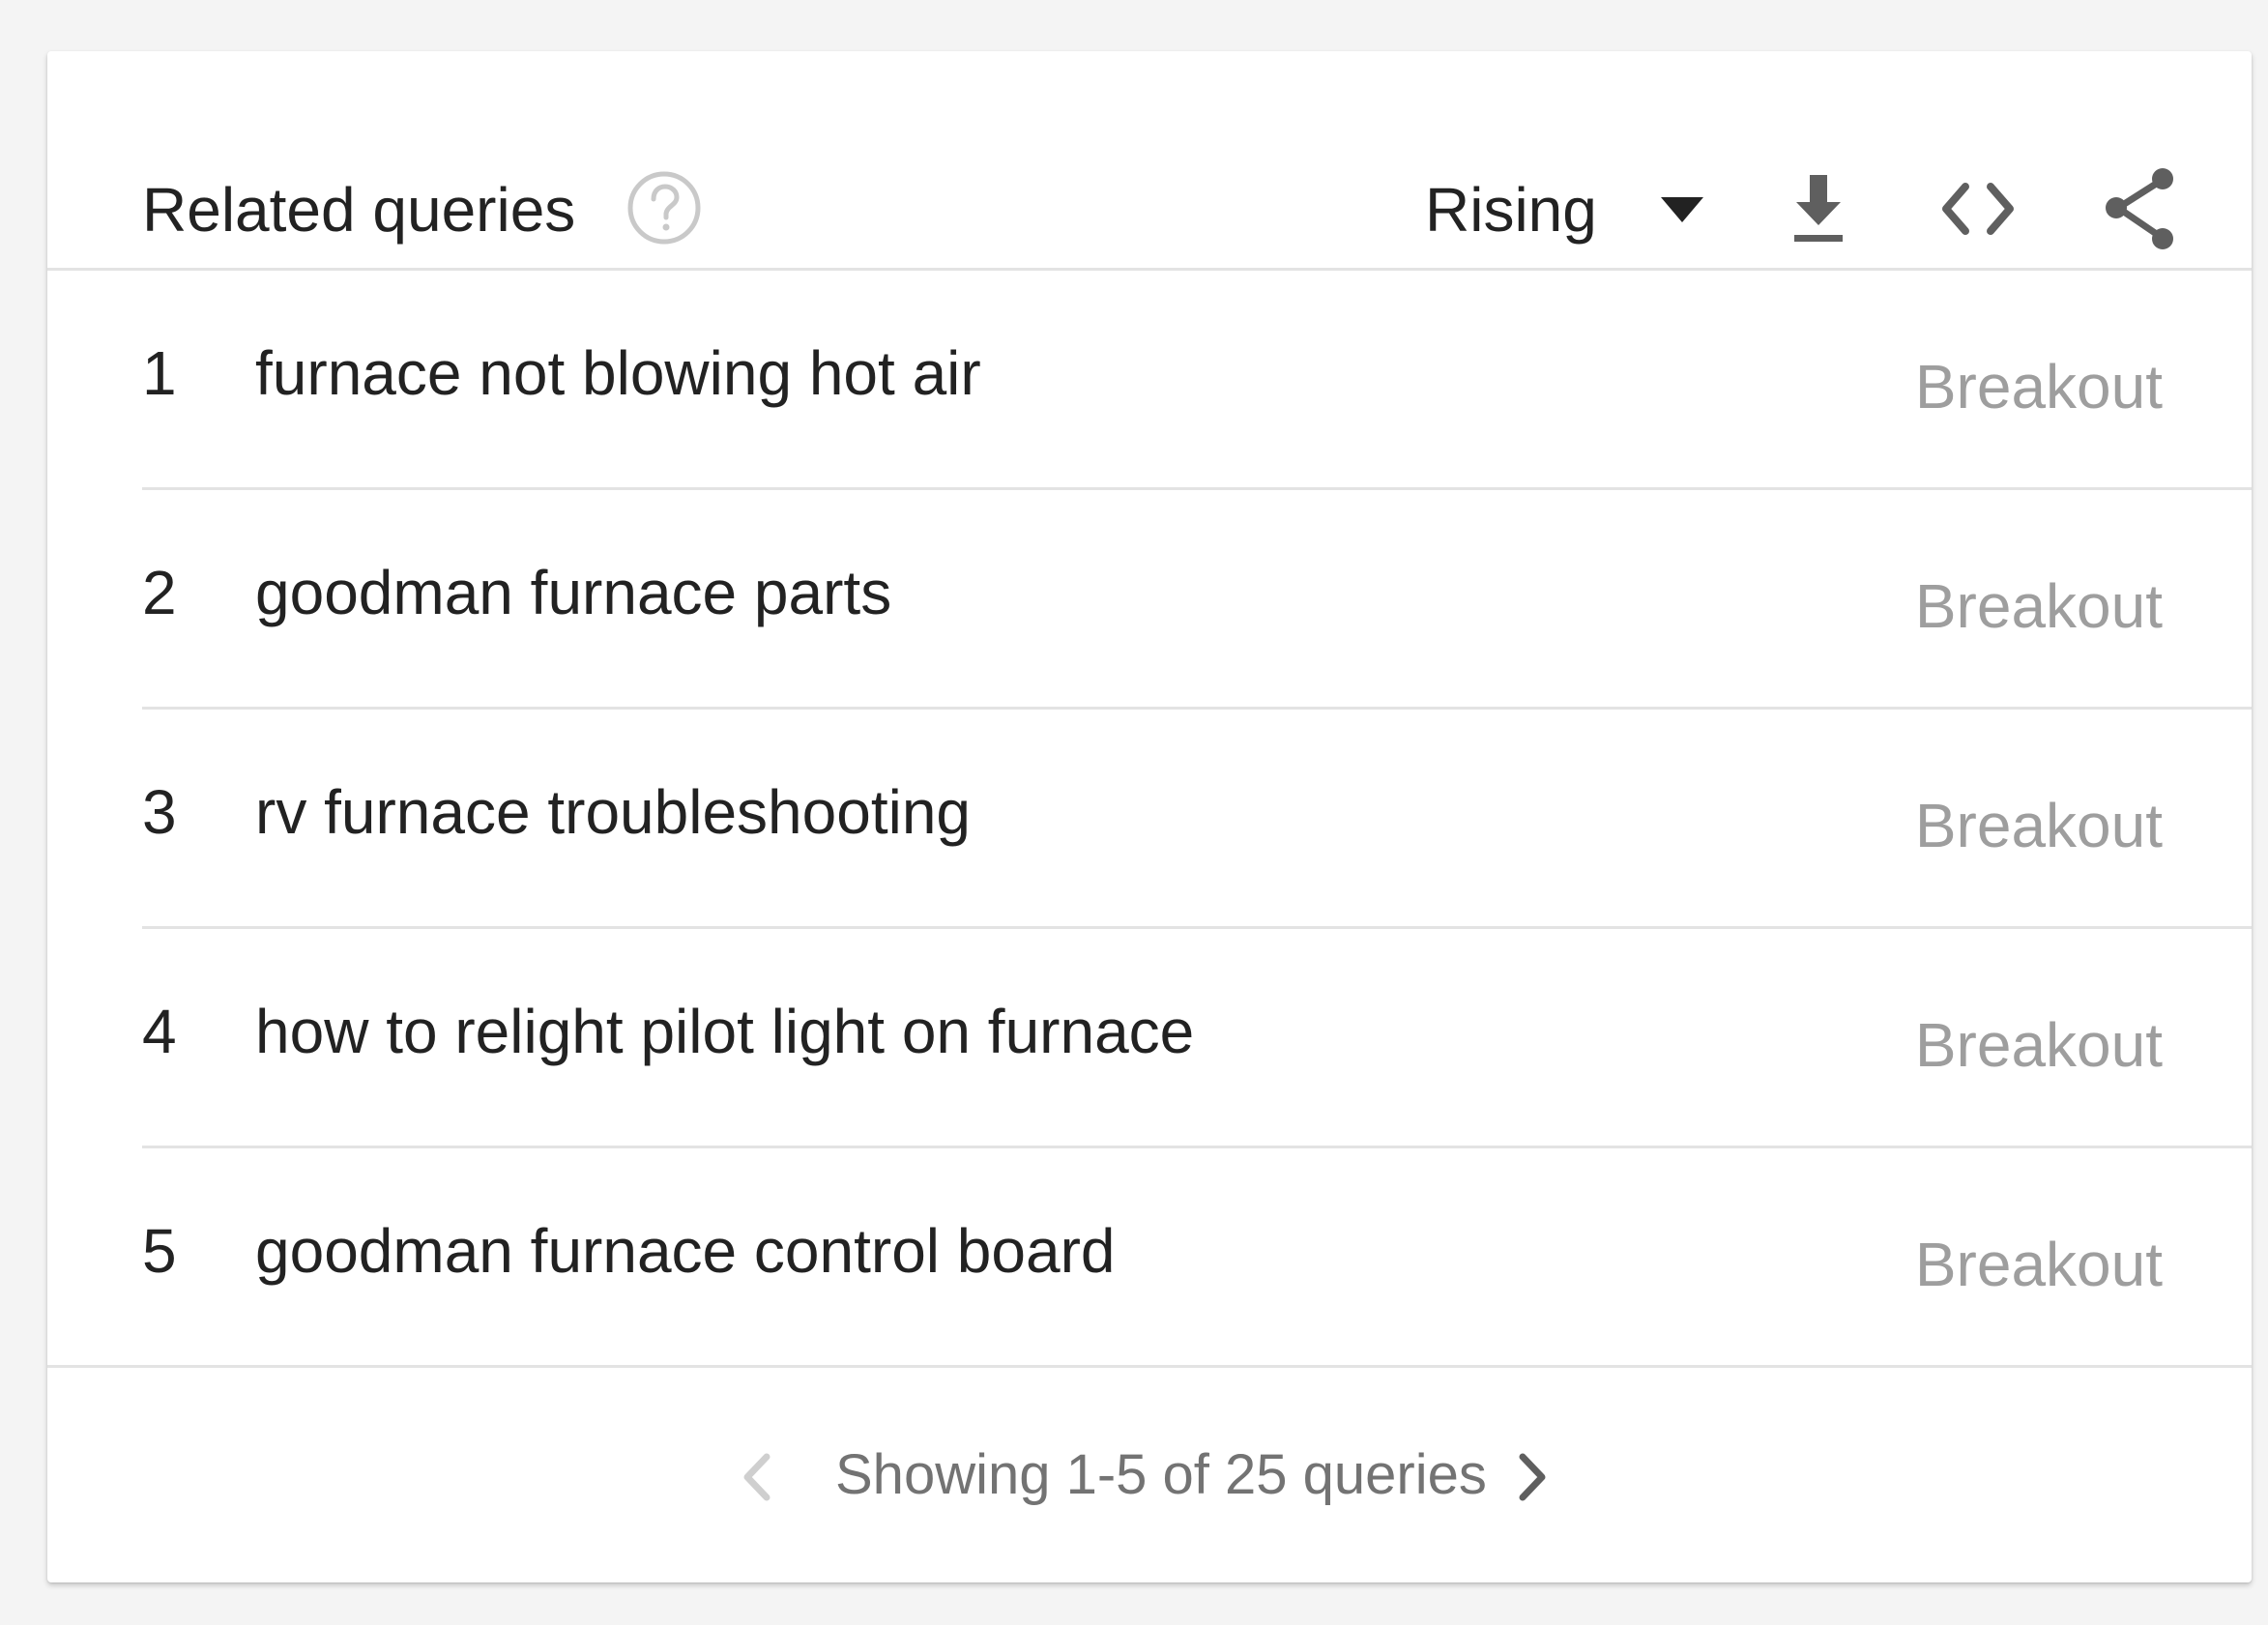 This screenshot has height=1625, width=2268. Describe the element at coordinates (664, 208) in the screenshot. I see `help-circle-icon` at that location.